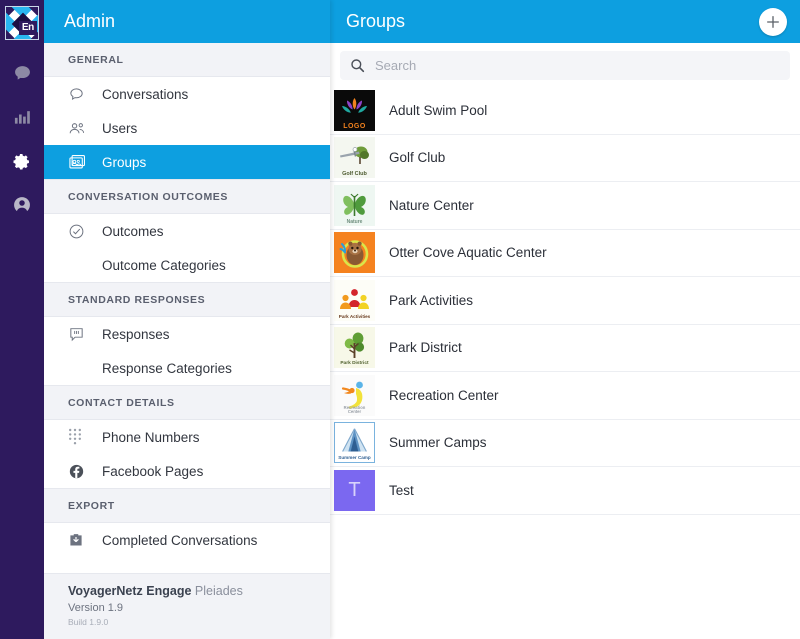  I want to click on groups-panel-header: Groups, so click(565, 21).